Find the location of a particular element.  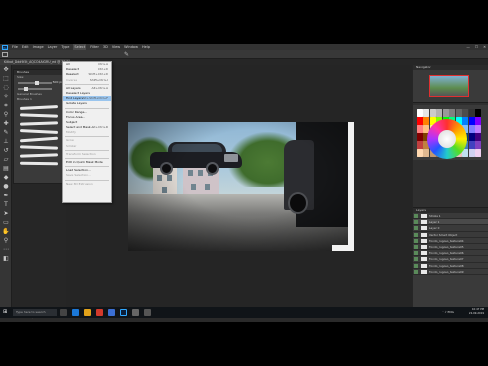

path-select-tool-icon: ➤ is located at coordinates (6, 214).